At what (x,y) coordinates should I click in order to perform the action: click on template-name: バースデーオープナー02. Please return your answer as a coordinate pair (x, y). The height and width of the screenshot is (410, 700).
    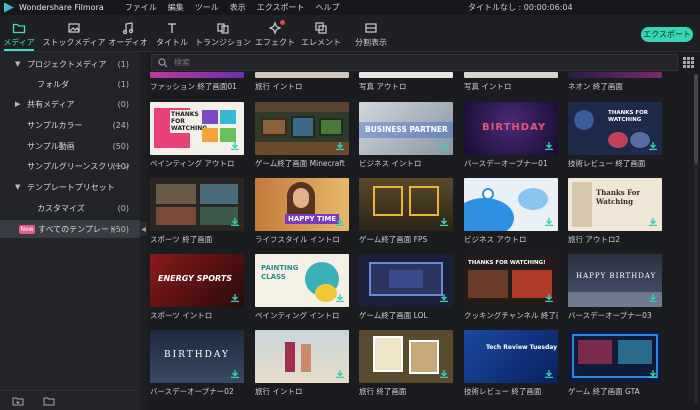
    Looking at the image, I should click on (192, 391).